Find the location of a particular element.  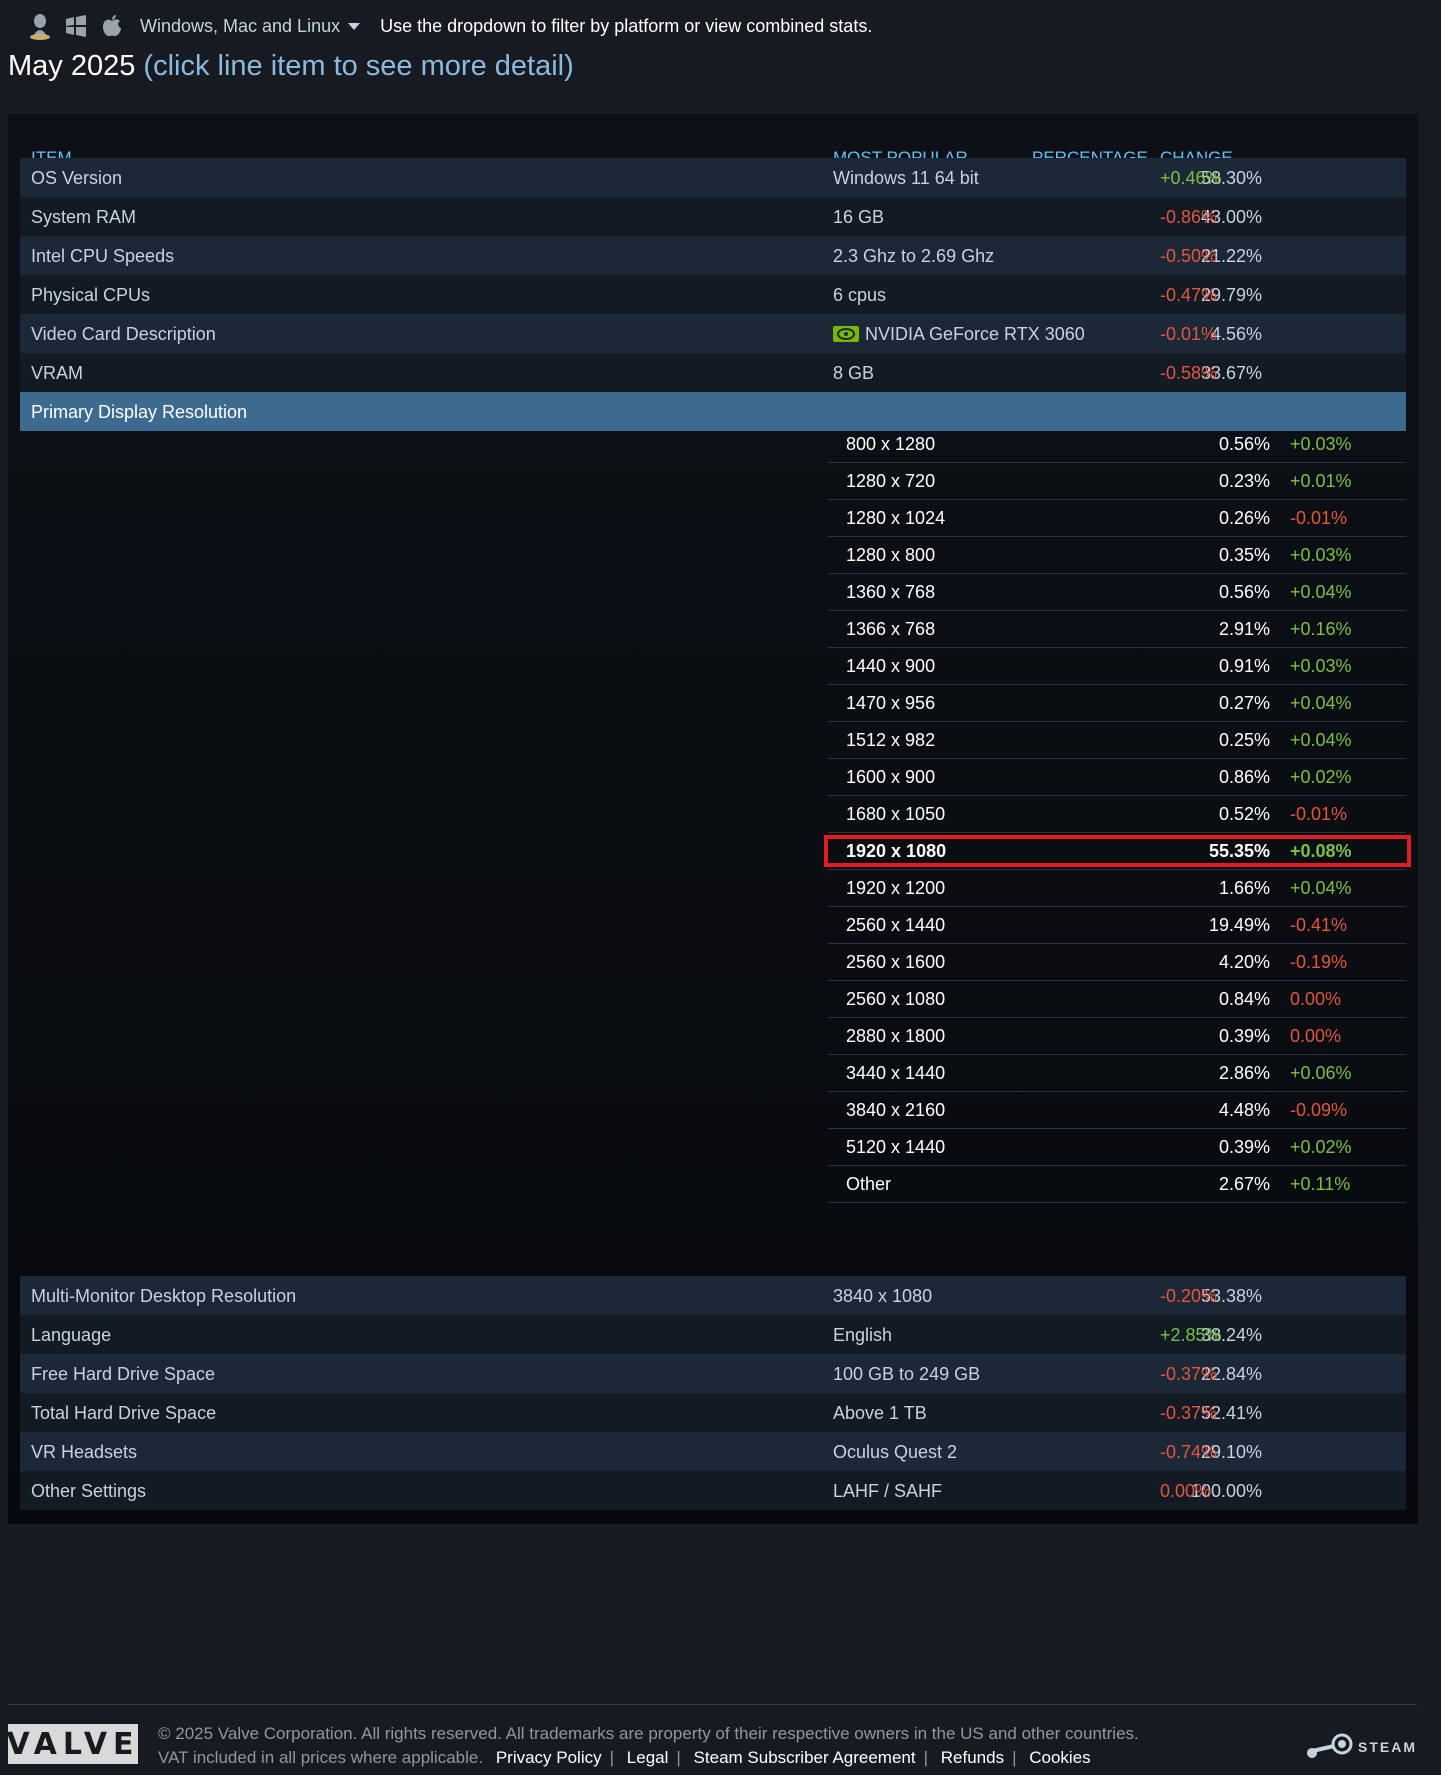

resolution-row: 1440 x 900 0.91% +0.03% is located at coordinates (1117, 666).